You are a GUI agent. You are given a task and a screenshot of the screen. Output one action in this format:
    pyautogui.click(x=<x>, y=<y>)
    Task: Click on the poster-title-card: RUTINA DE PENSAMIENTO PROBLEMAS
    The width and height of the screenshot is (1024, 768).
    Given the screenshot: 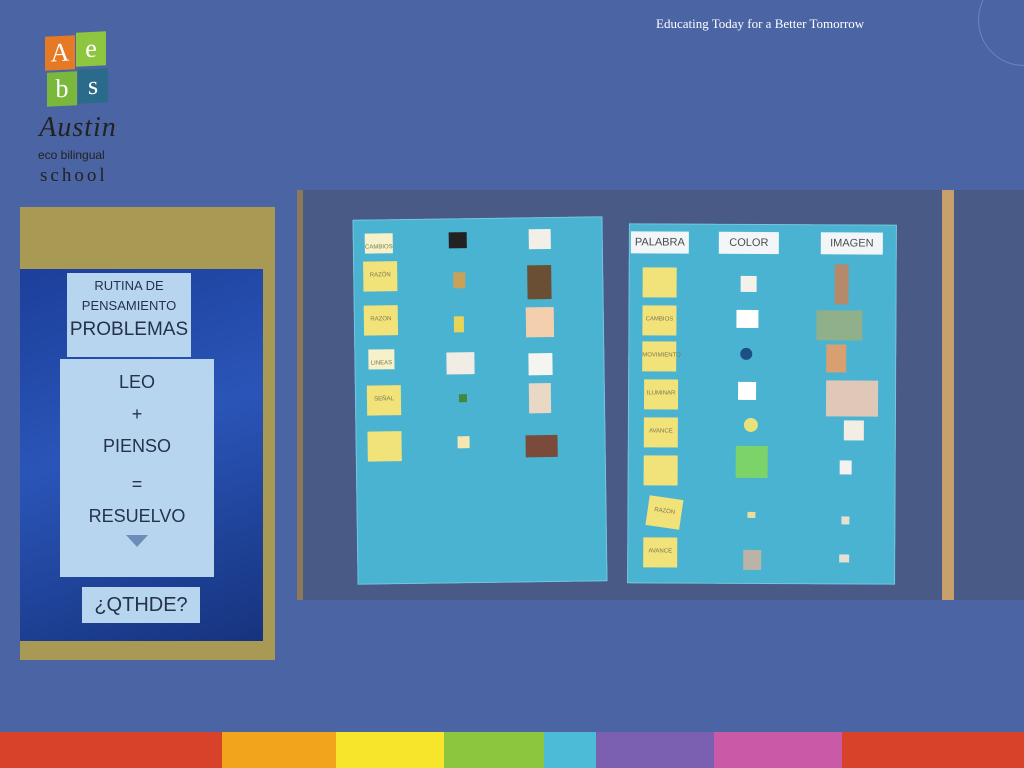 What is the action you would take?
    pyautogui.click(x=129, y=315)
    